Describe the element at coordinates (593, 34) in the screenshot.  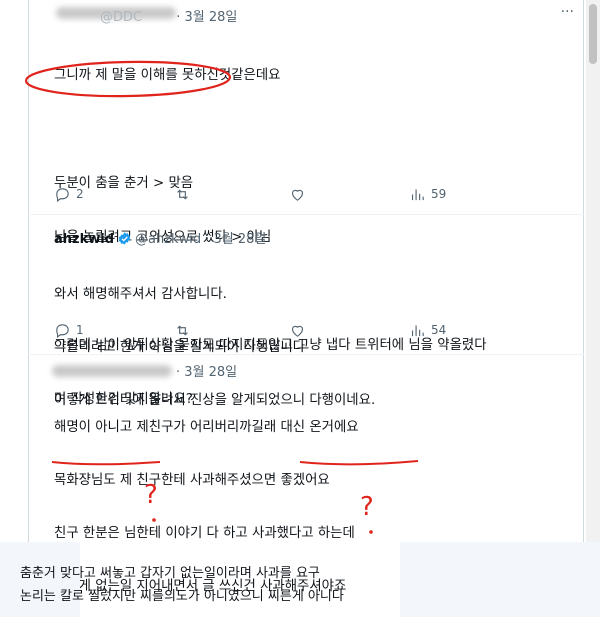
I see `scrollbar-thumb` at that location.